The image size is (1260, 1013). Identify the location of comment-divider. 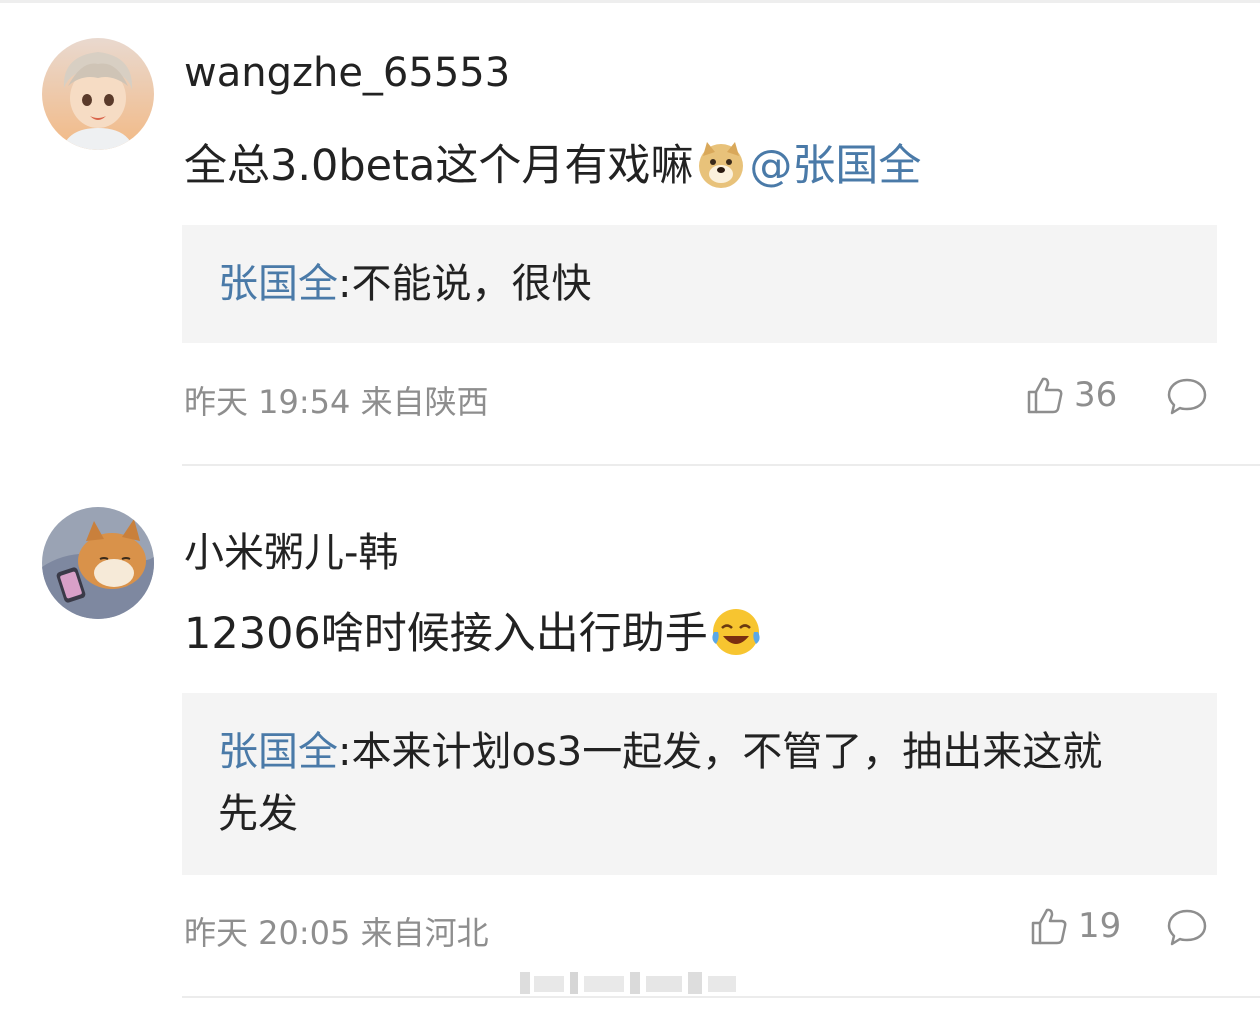
(721, 465).